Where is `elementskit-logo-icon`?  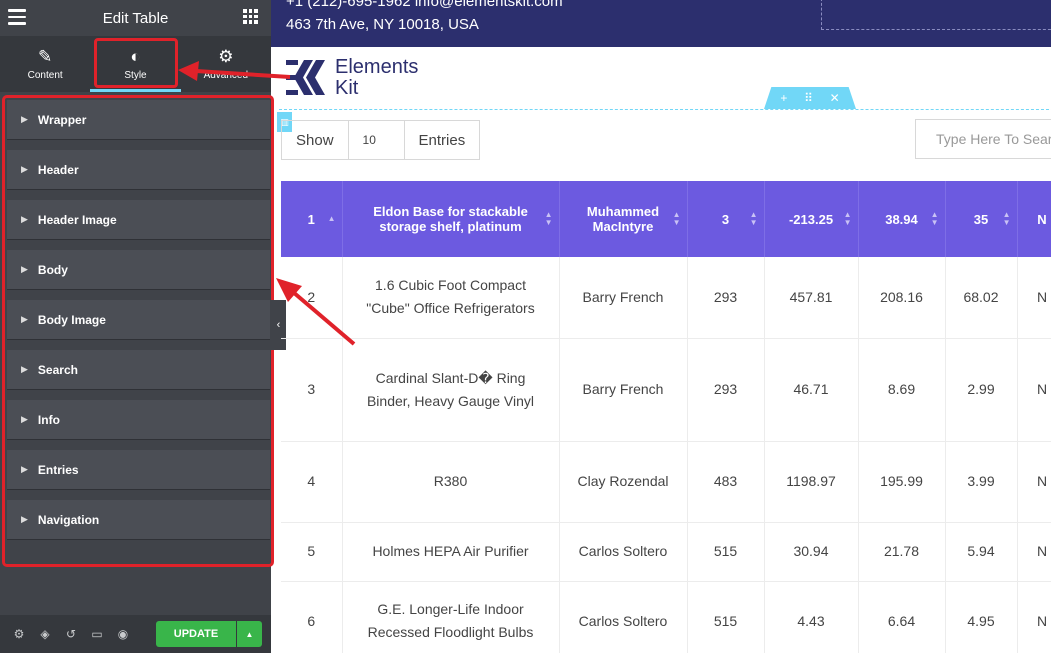 elementskit-logo-icon is located at coordinates (305, 77).